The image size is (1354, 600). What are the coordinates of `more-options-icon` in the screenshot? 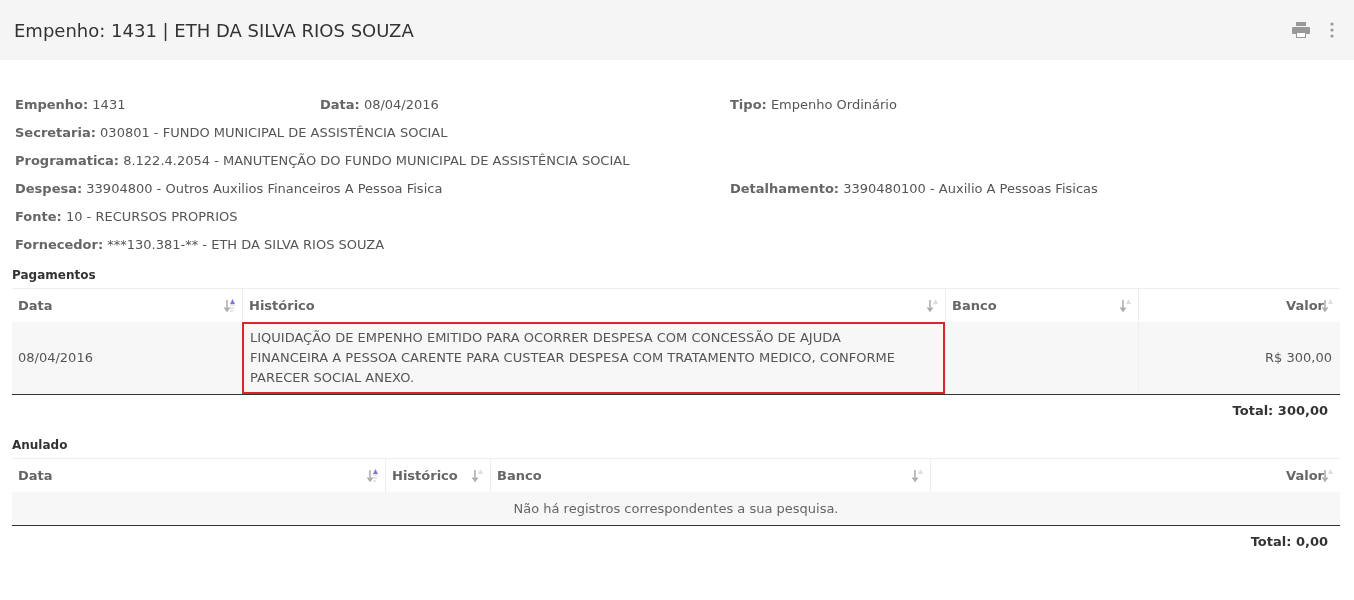 It's located at (1332, 30).